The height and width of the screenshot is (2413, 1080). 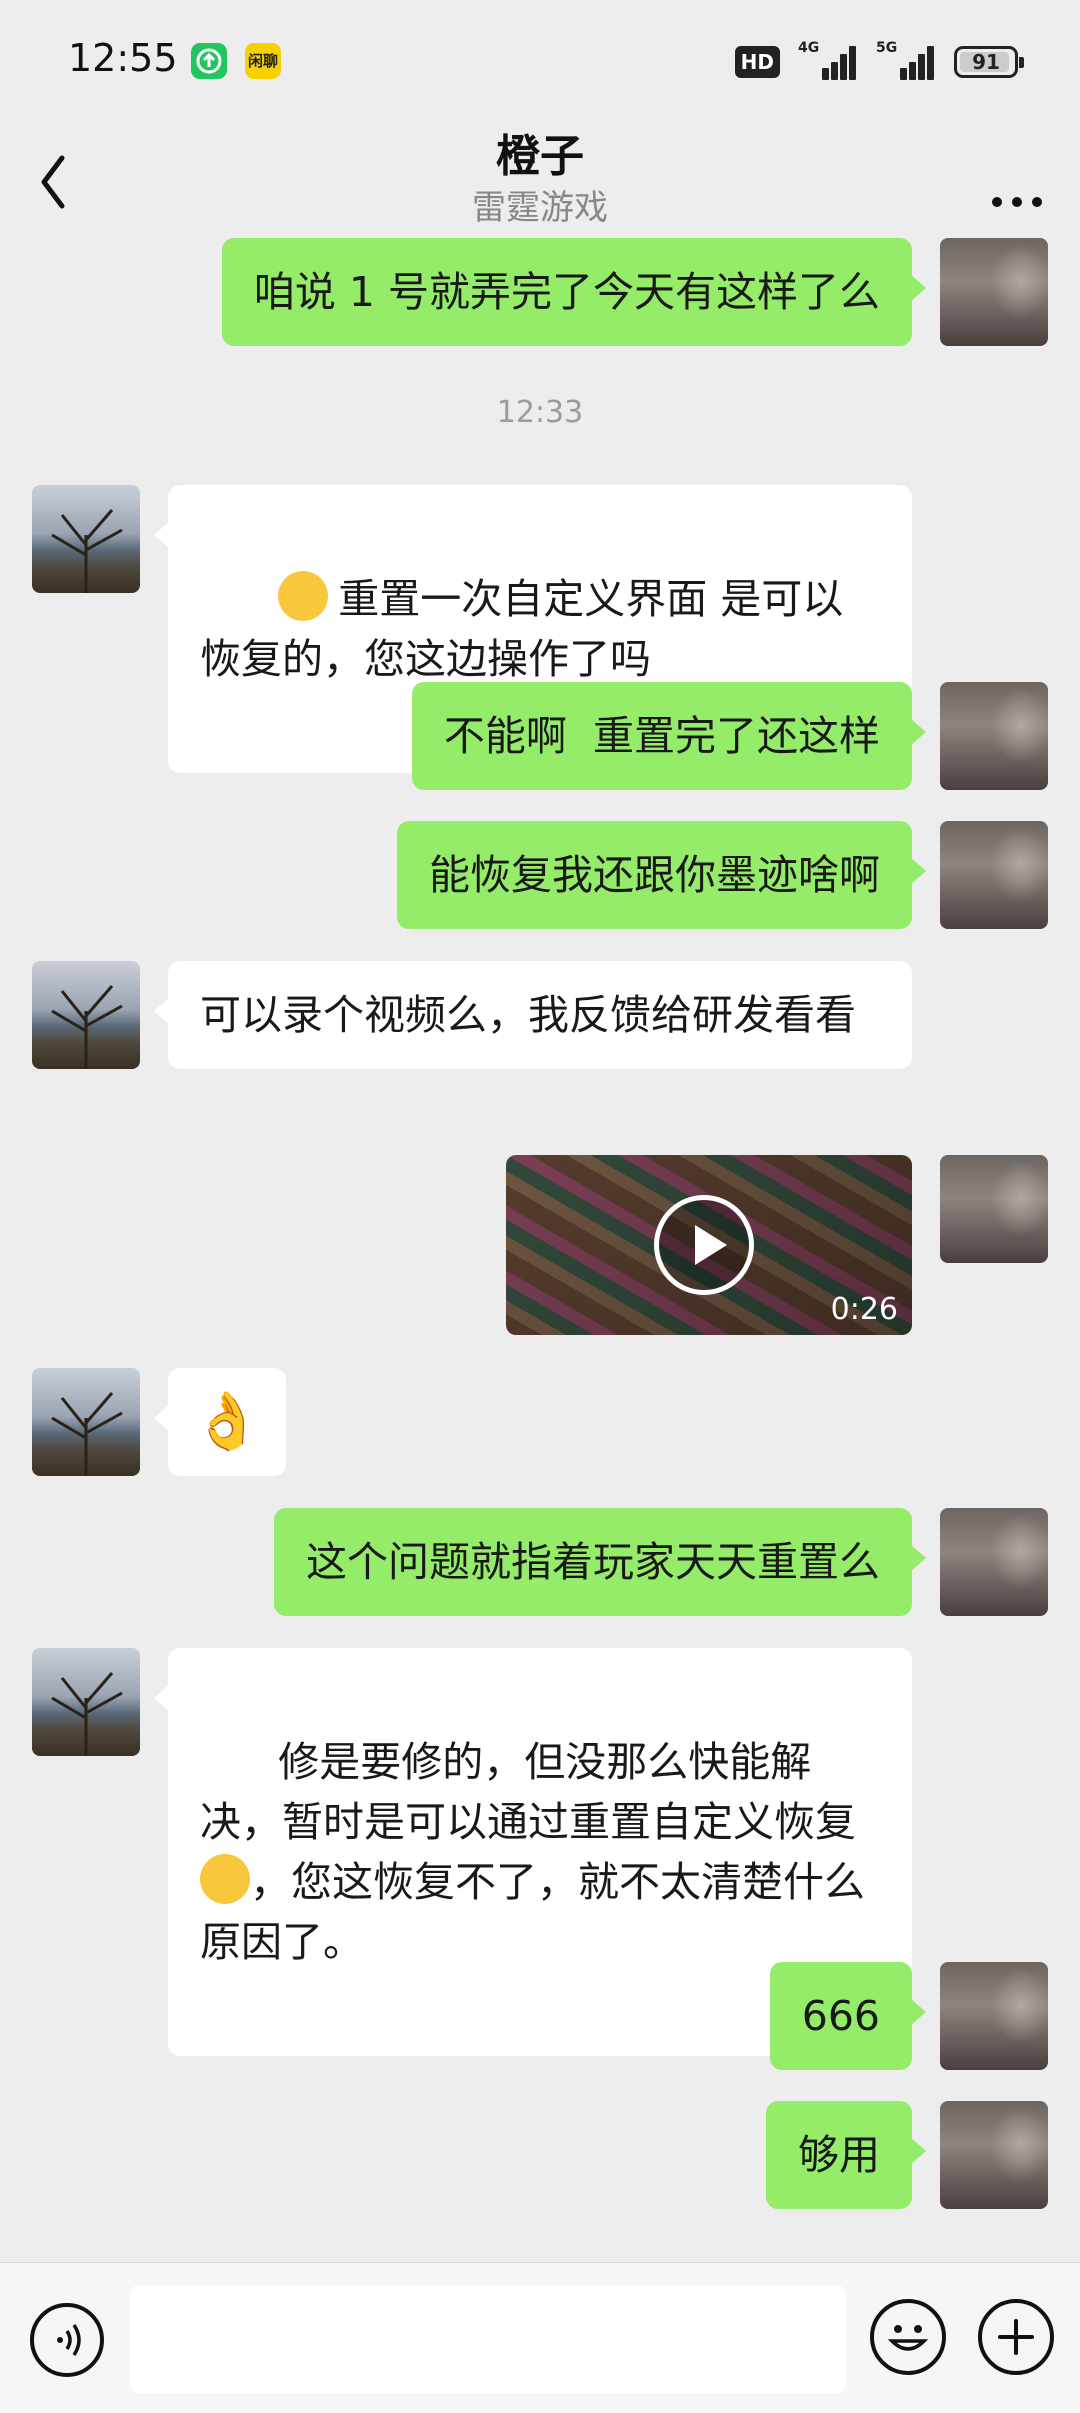 What do you see at coordinates (488, 2339) in the screenshot?
I see `message-input` at bounding box center [488, 2339].